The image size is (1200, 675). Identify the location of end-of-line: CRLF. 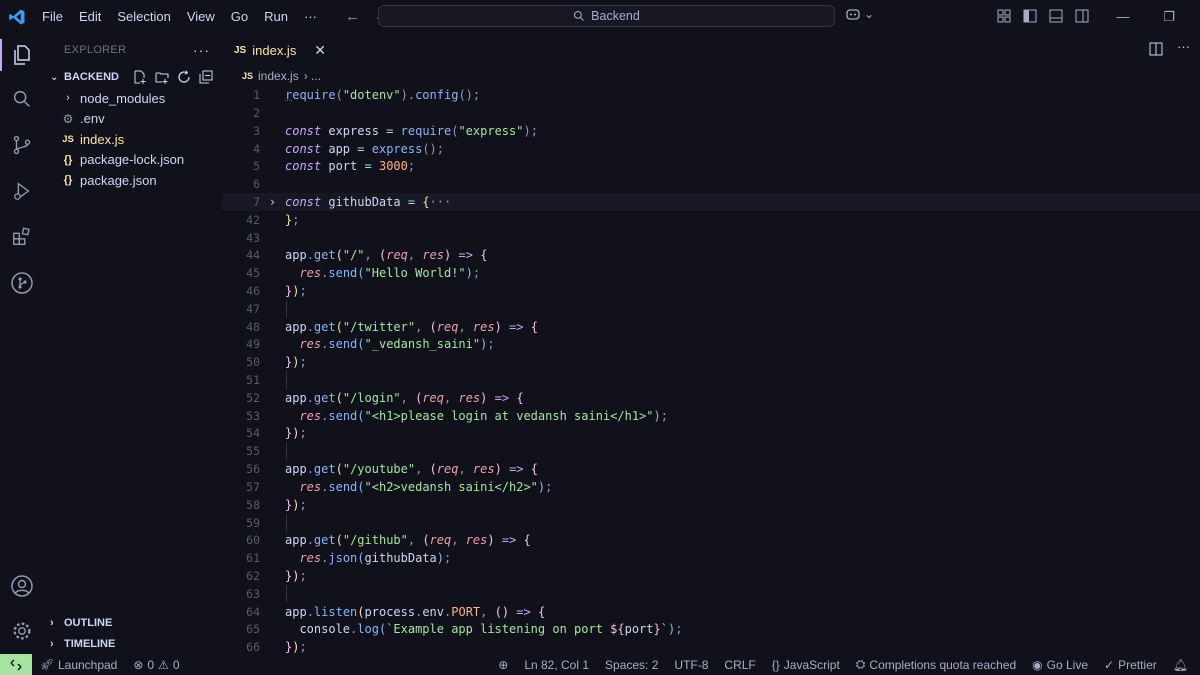
(739, 665).